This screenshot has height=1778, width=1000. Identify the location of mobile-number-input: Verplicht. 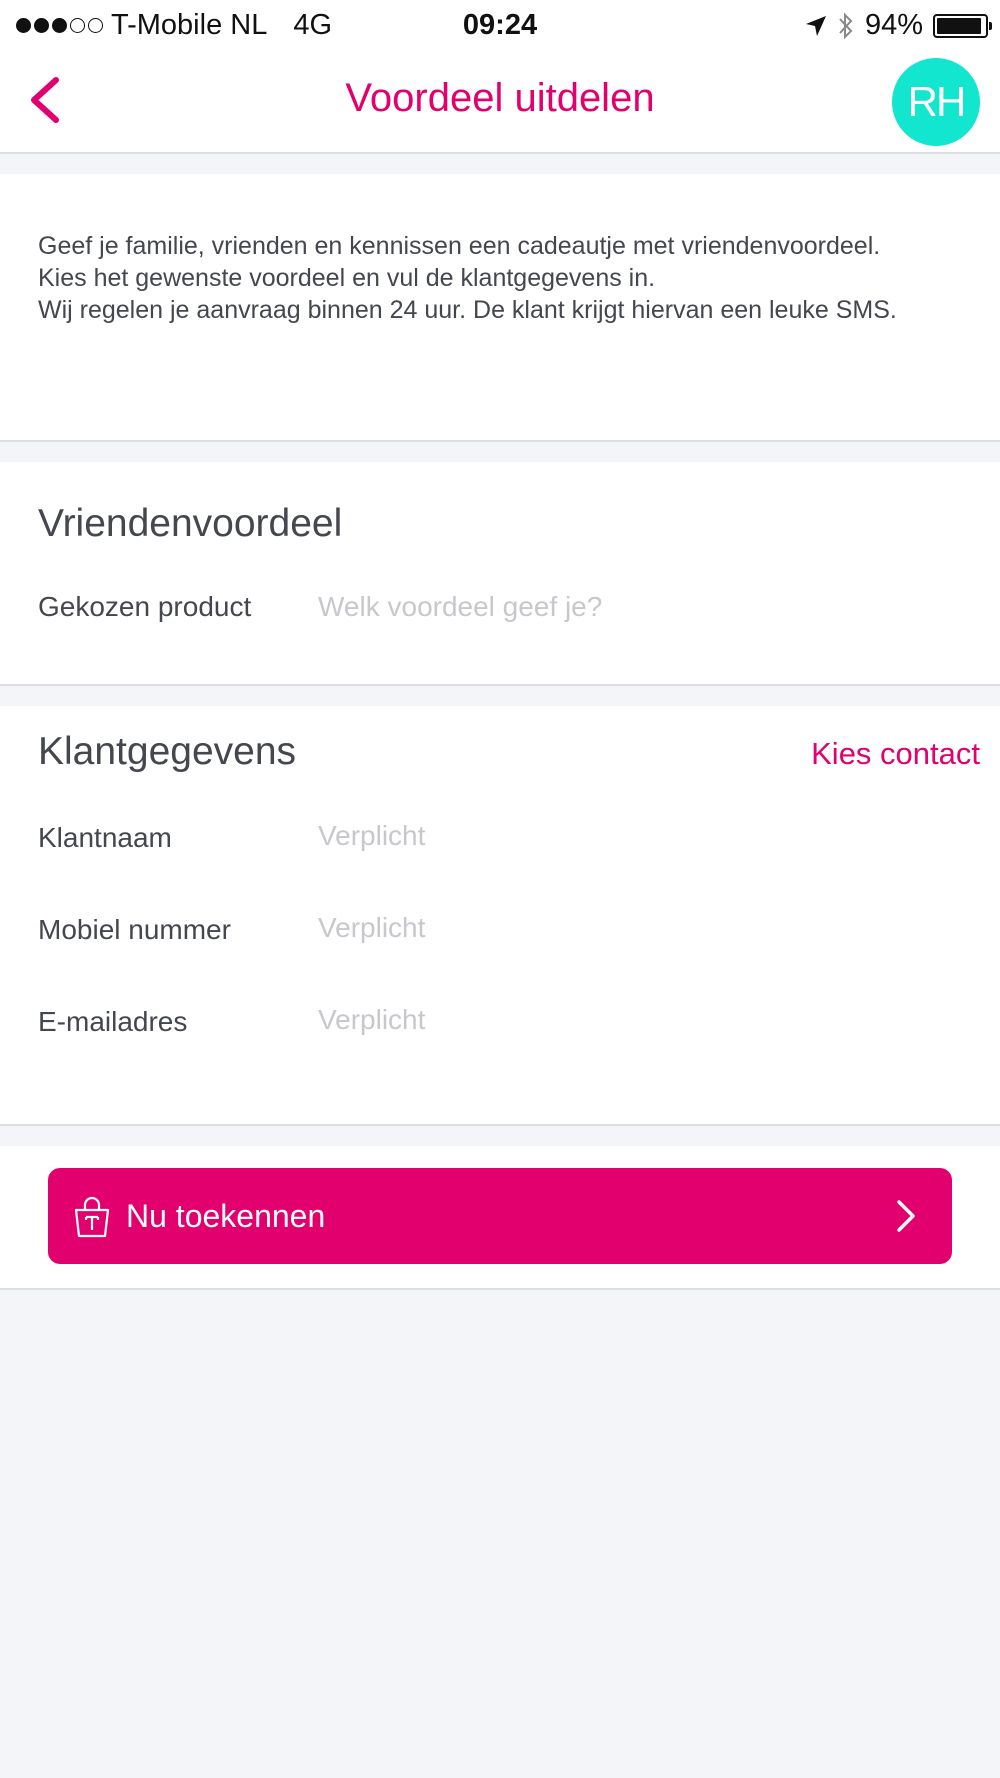
(371, 928).